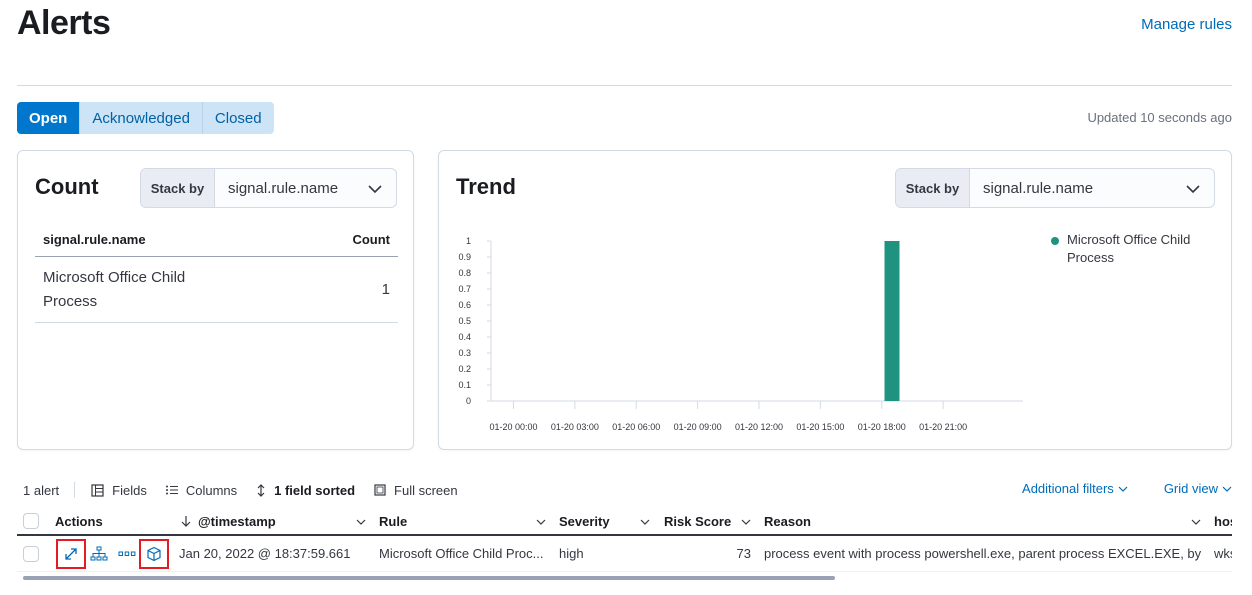  I want to click on columns-icon, so click(171, 490).